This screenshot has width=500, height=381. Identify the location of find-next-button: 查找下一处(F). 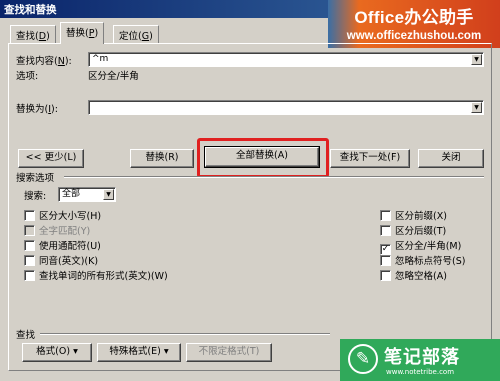
(370, 158).